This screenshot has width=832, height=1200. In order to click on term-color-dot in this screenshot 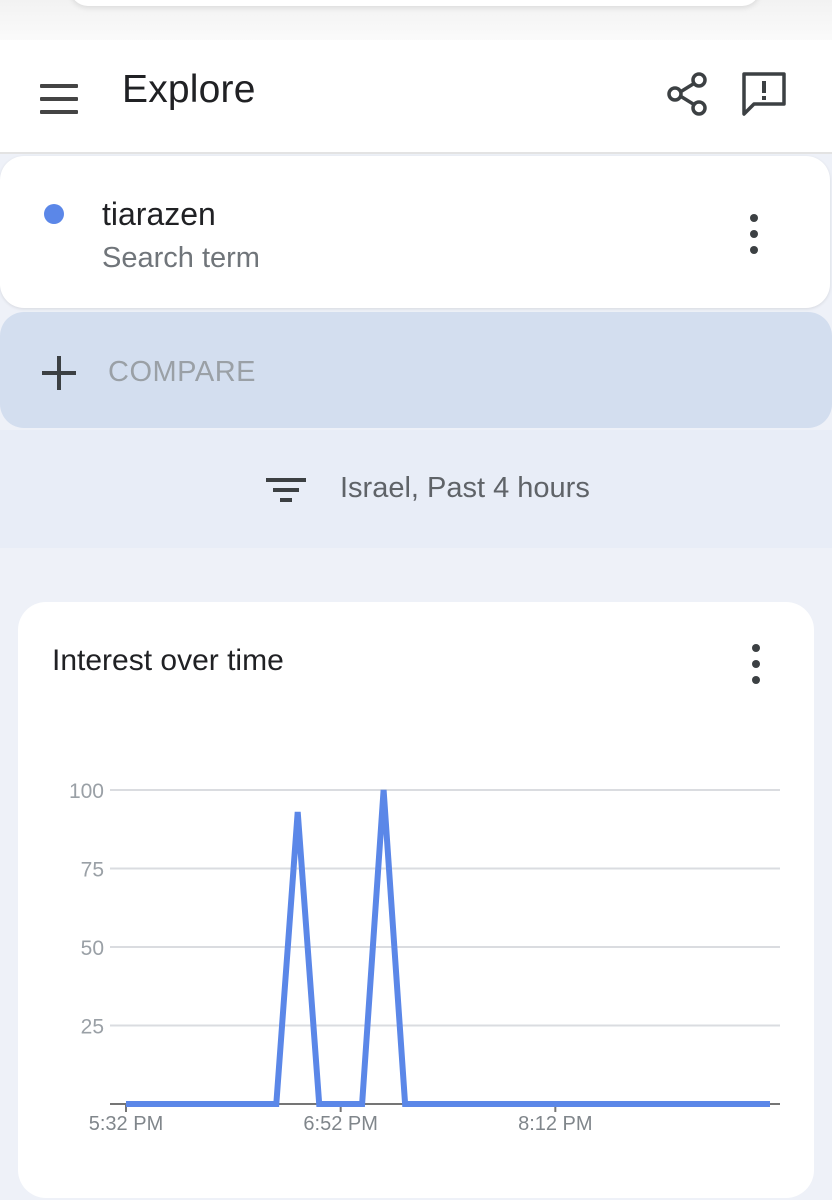, I will do `click(54, 214)`.